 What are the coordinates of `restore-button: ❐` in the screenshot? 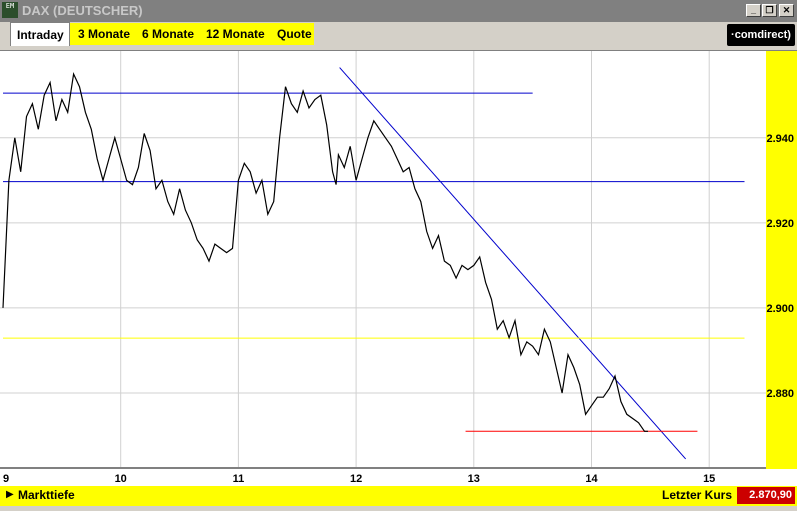 It's located at (769, 10).